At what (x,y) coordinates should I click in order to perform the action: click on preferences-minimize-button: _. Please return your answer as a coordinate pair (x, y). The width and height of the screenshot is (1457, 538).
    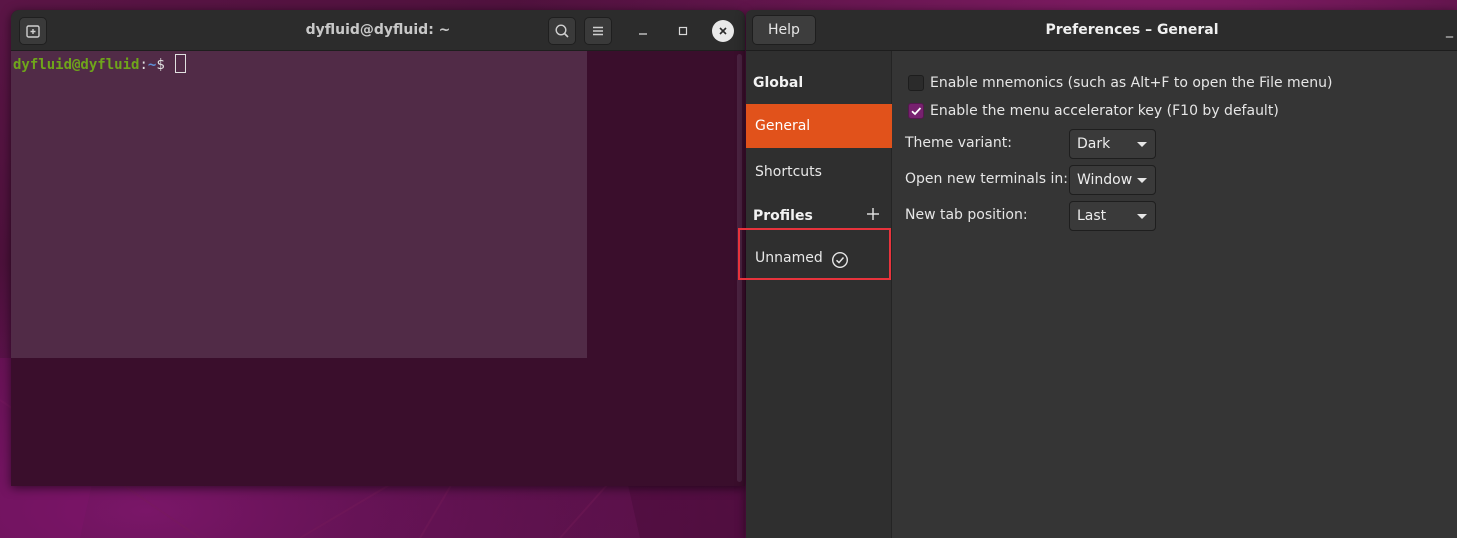
    Looking at the image, I should click on (1449, 30).